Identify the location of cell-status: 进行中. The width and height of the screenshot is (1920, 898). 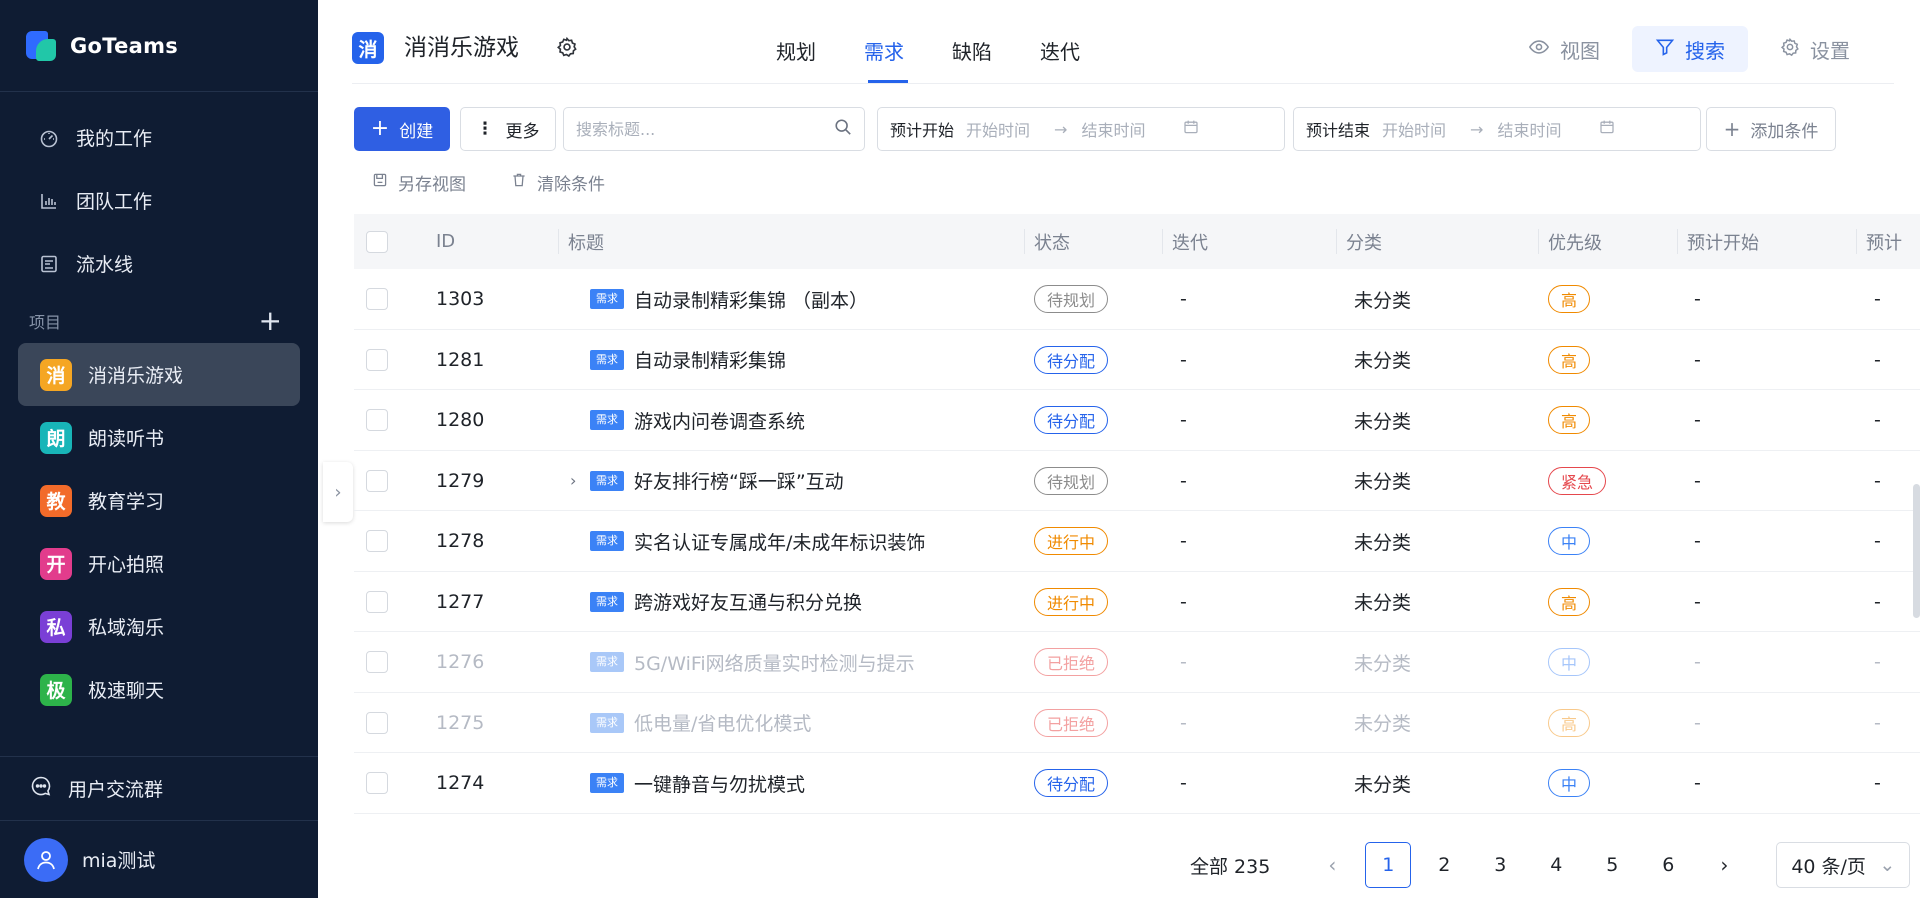
(1071, 602).